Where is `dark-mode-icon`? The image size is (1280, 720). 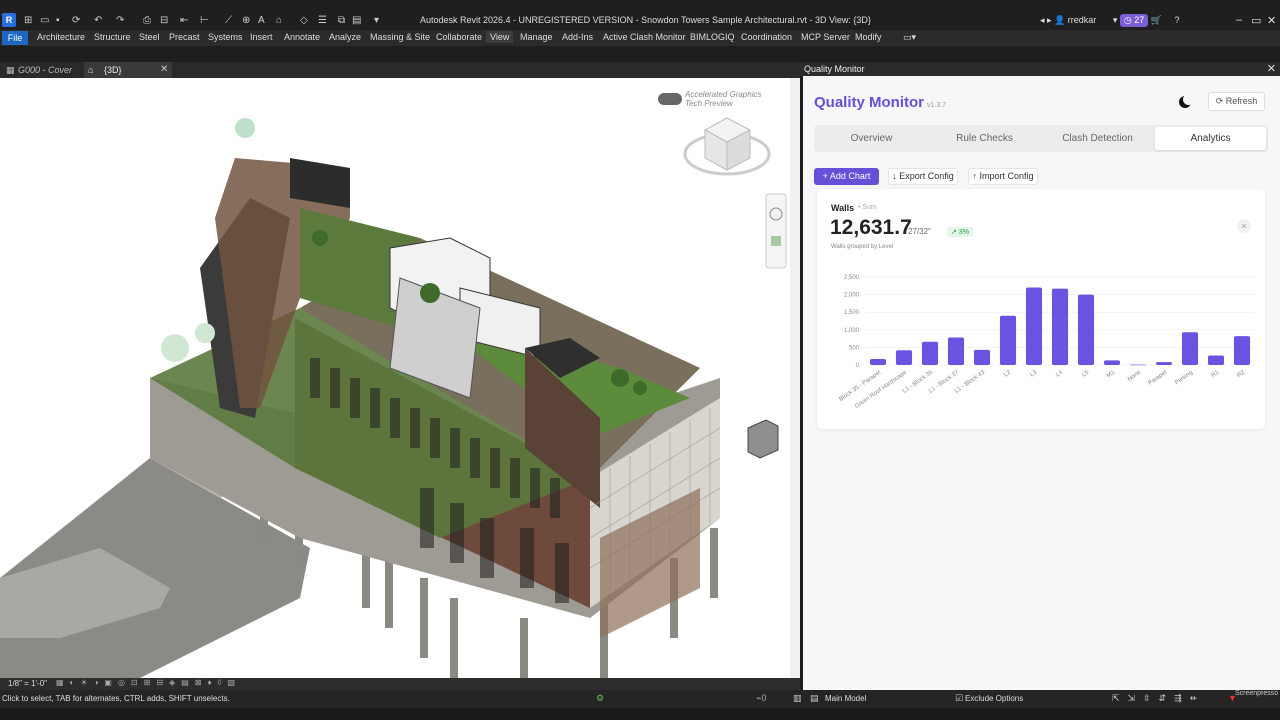
dark-mode-icon is located at coordinates (1186, 101).